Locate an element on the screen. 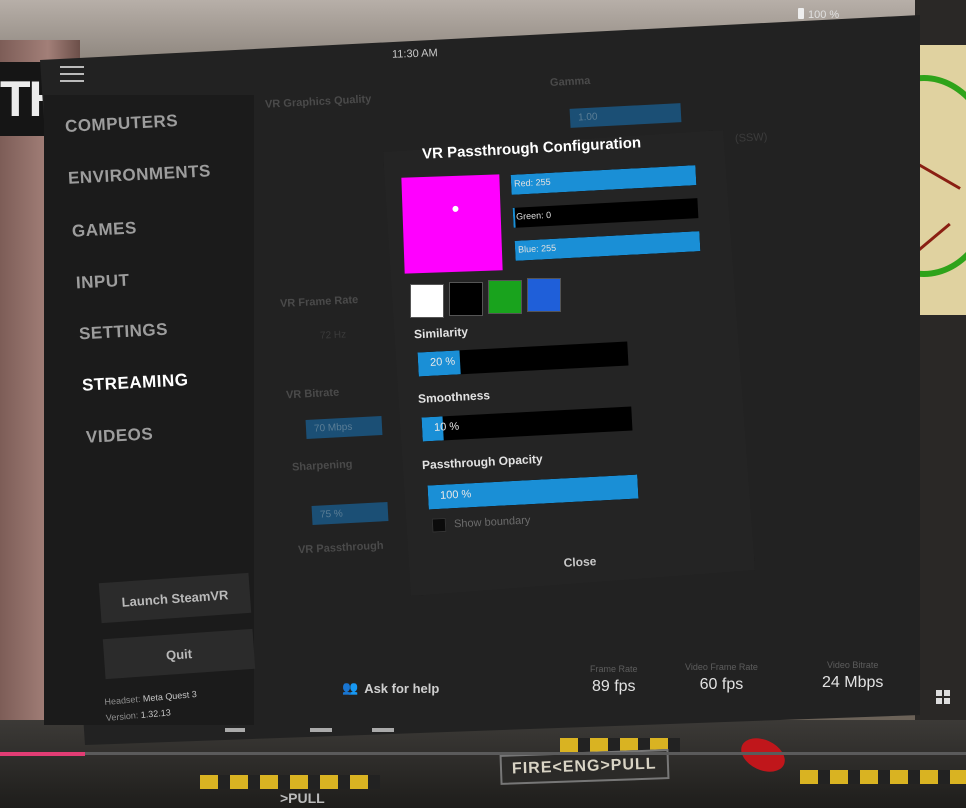  preset-green is located at coordinates (505, 297).